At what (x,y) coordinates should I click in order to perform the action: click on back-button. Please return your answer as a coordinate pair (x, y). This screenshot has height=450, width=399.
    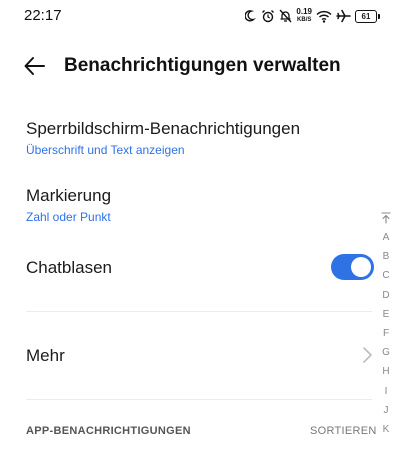
    Looking at the image, I should click on (35, 66).